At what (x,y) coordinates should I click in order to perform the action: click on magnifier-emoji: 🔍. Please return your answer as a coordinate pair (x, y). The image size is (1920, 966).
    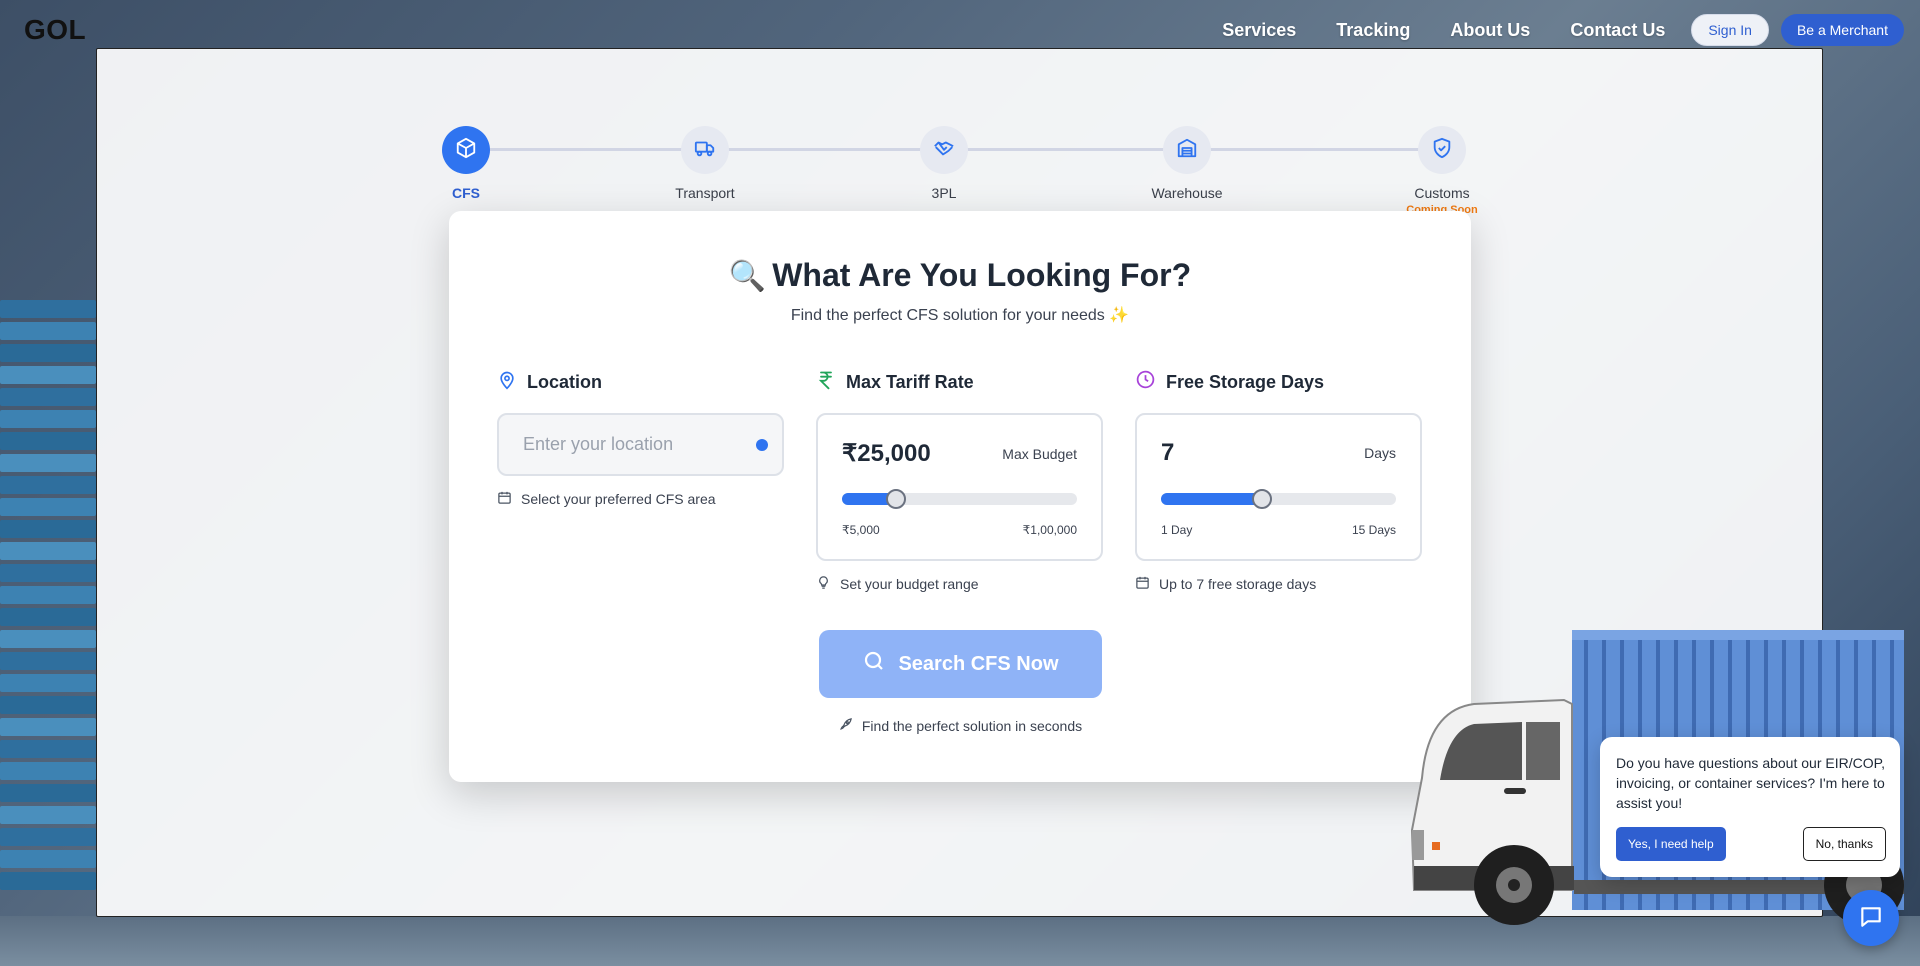
    Looking at the image, I should click on (747, 276).